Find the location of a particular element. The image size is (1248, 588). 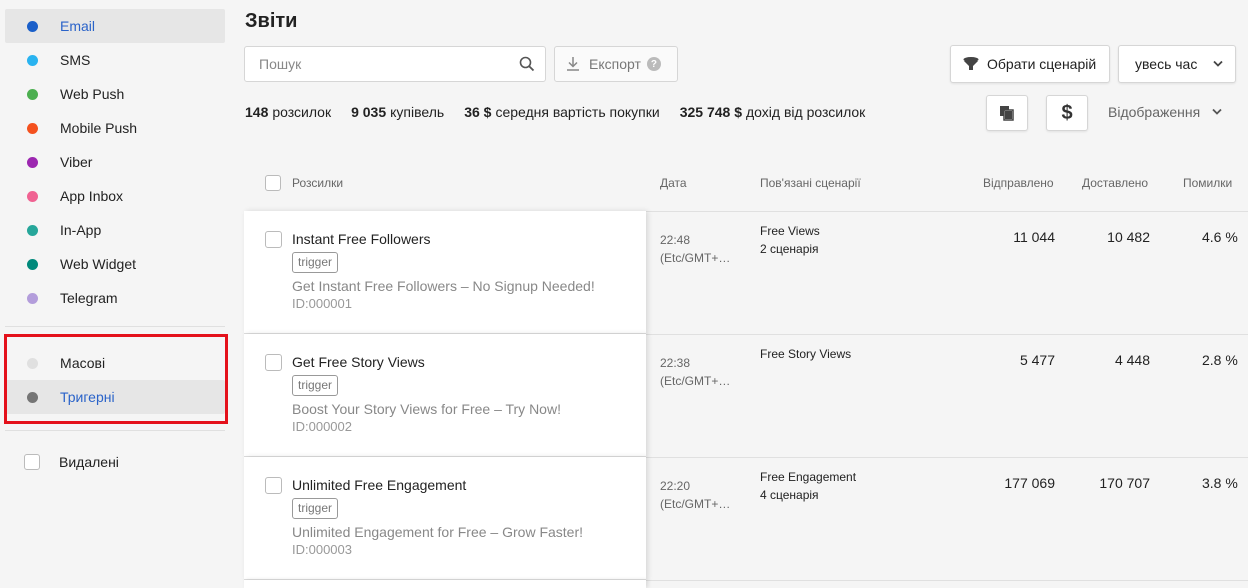

sidebar-item-label: Web Widget is located at coordinates (98, 264).